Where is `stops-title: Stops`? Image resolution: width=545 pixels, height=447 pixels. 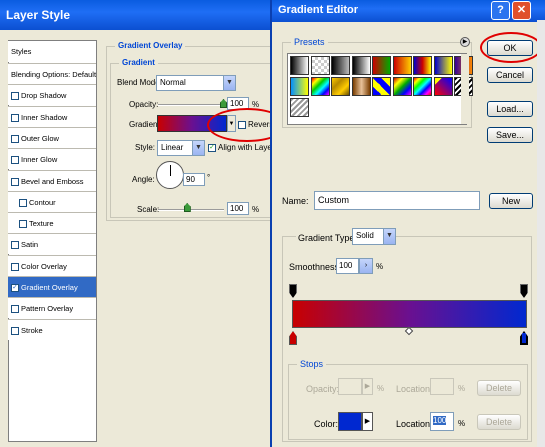 stops-title: Stops is located at coordinates (312, 364).